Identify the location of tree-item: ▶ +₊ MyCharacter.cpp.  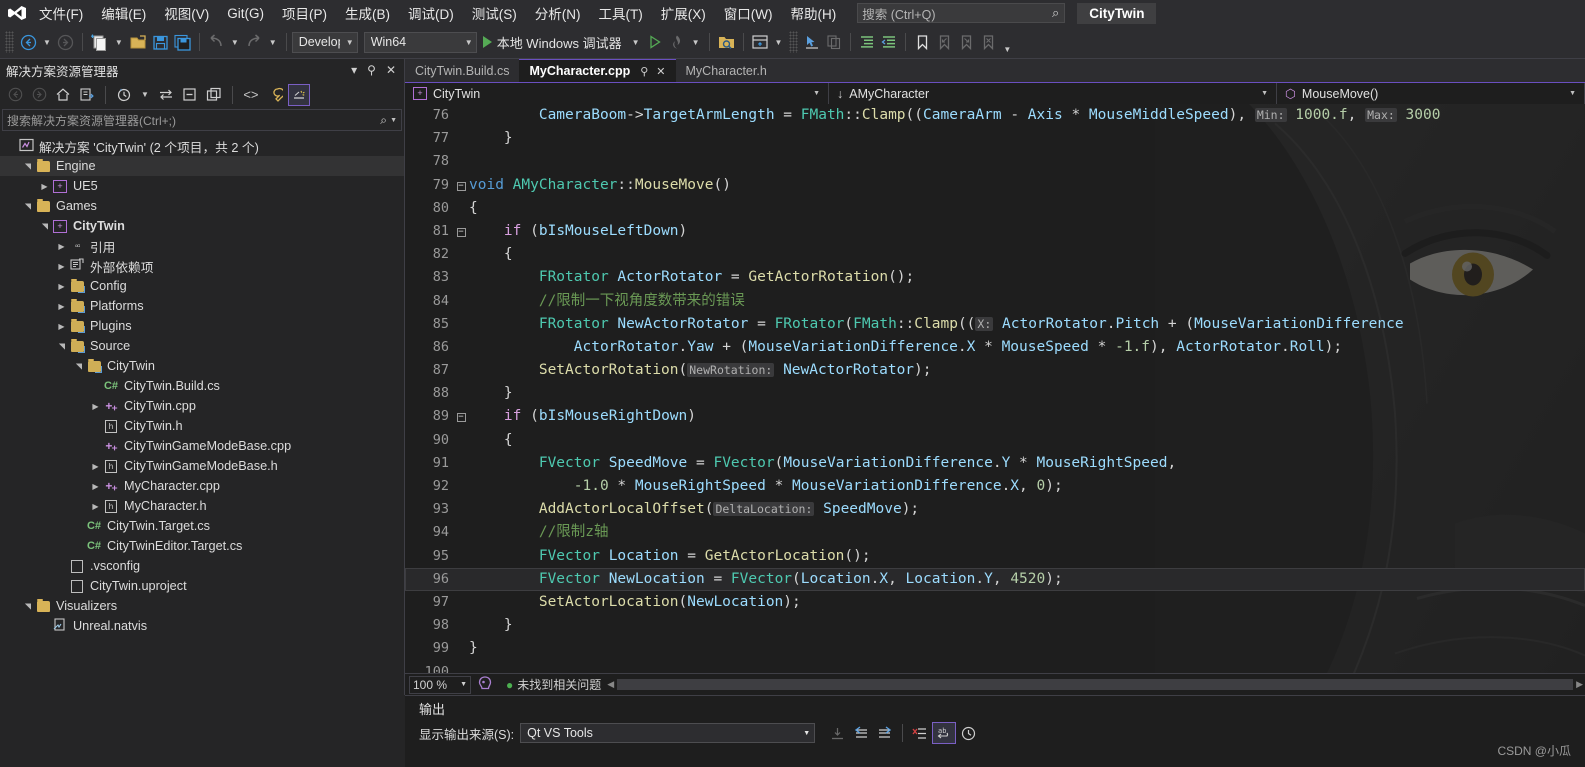
(202, 486).